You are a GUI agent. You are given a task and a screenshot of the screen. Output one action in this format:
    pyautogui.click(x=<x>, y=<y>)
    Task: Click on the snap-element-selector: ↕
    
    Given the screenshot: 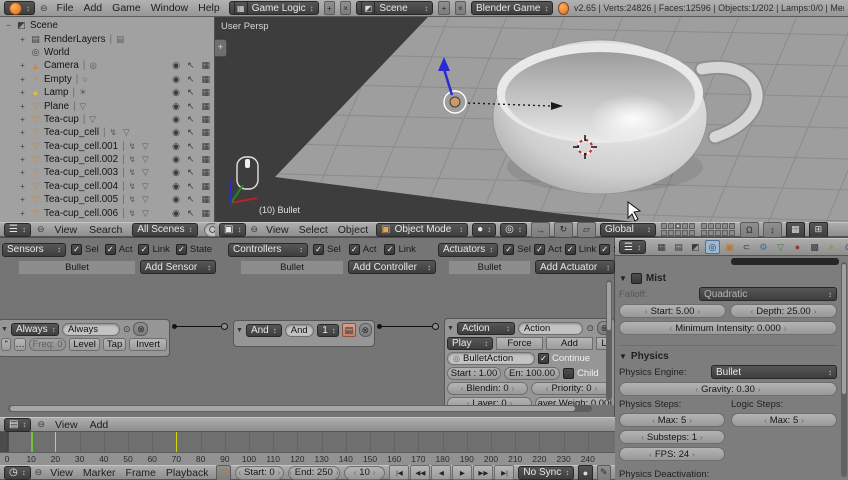 What is the action you would take?
    pyautogui.click(x=772, y=229)
    